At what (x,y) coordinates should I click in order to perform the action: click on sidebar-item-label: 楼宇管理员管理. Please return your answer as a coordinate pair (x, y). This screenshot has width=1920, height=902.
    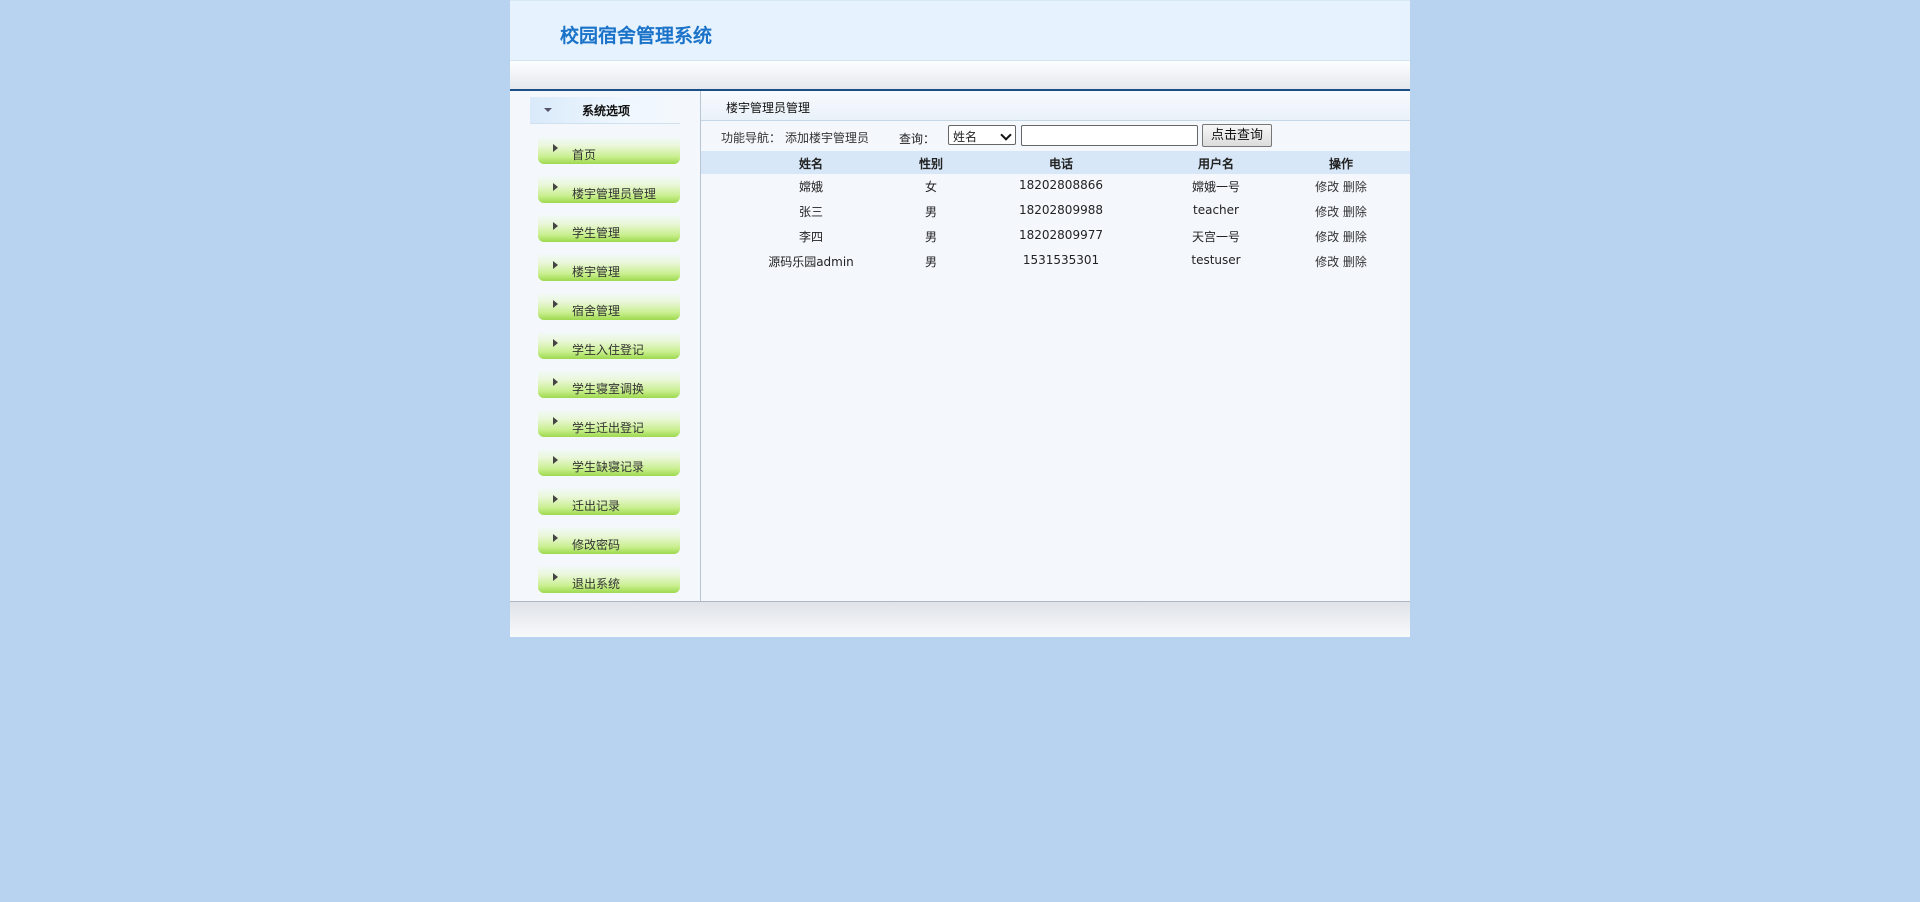
    Looking at the image, I should click on (614, 193).